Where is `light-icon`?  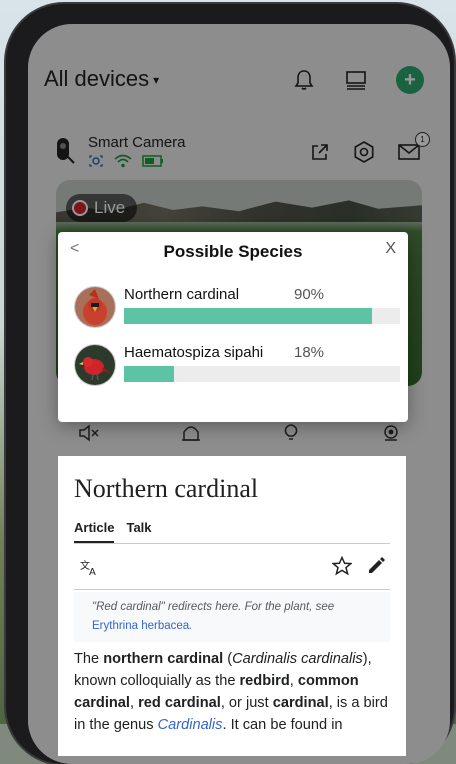
light-icon is located at coordinates (291, 435).